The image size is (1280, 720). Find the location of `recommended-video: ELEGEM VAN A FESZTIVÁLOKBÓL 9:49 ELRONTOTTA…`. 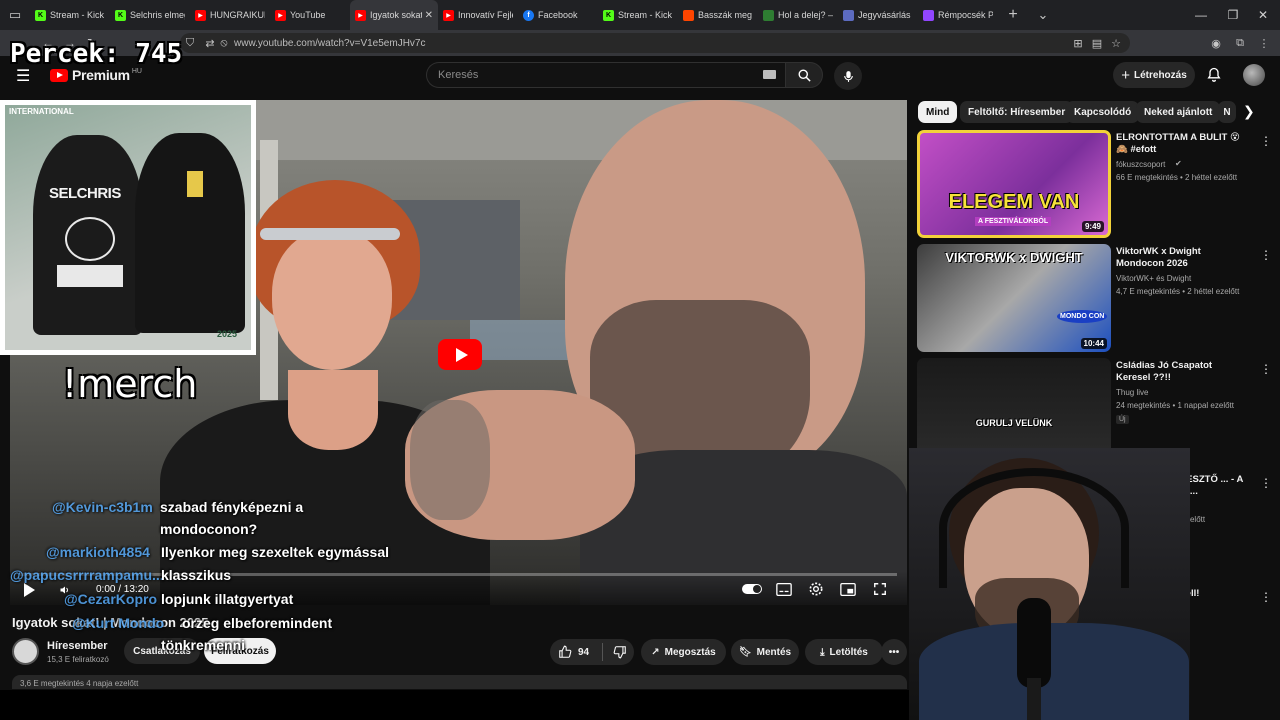

recommended-video: ELEGEM VAN A FESZTIVÁLOKBÓL 9:49 ELRONTOTTA… is located at coordinates (1094, 184).